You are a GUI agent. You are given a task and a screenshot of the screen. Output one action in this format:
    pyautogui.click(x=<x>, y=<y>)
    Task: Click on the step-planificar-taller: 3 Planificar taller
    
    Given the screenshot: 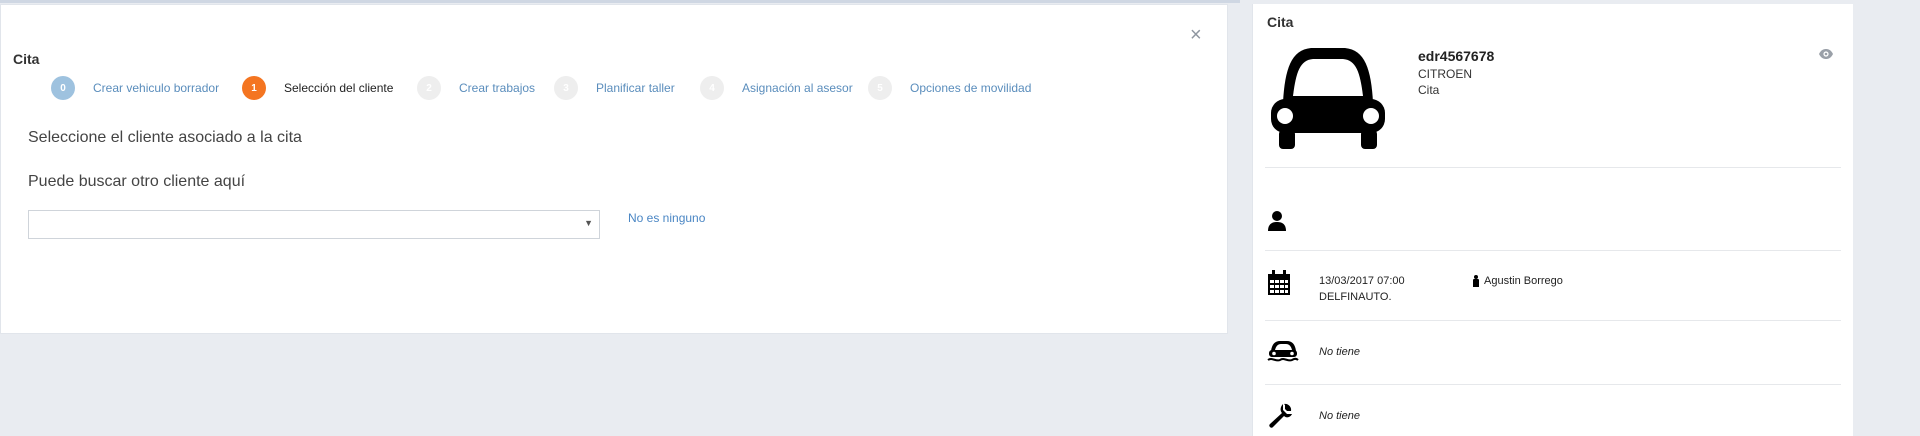 What is the action you would take?
    pyautogui.click(x=614, y=88)
    